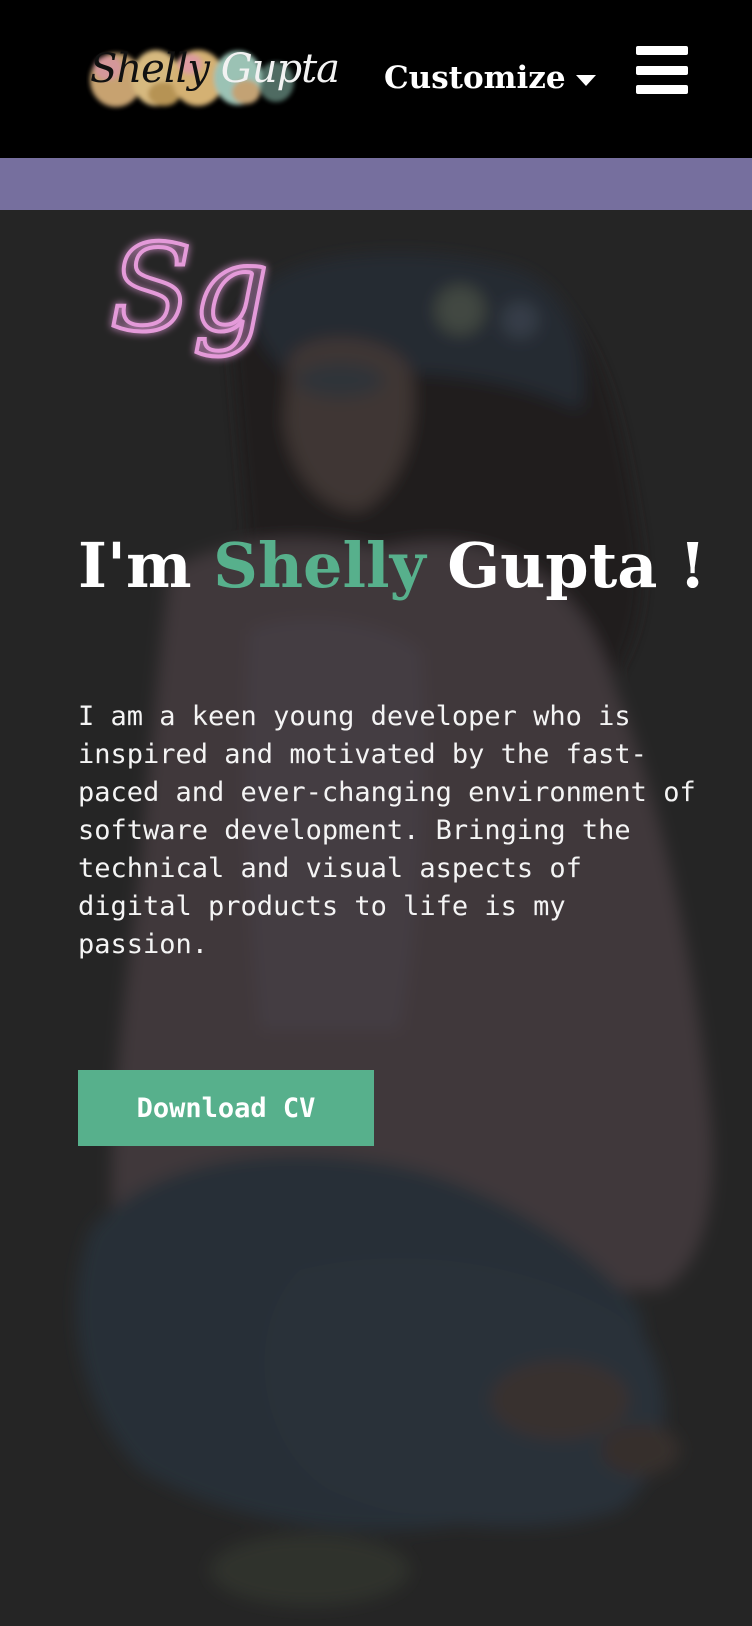 This screenshot has width=752, height=1626. I want to click on logo-second-word: Gupta, so click(280, 69).